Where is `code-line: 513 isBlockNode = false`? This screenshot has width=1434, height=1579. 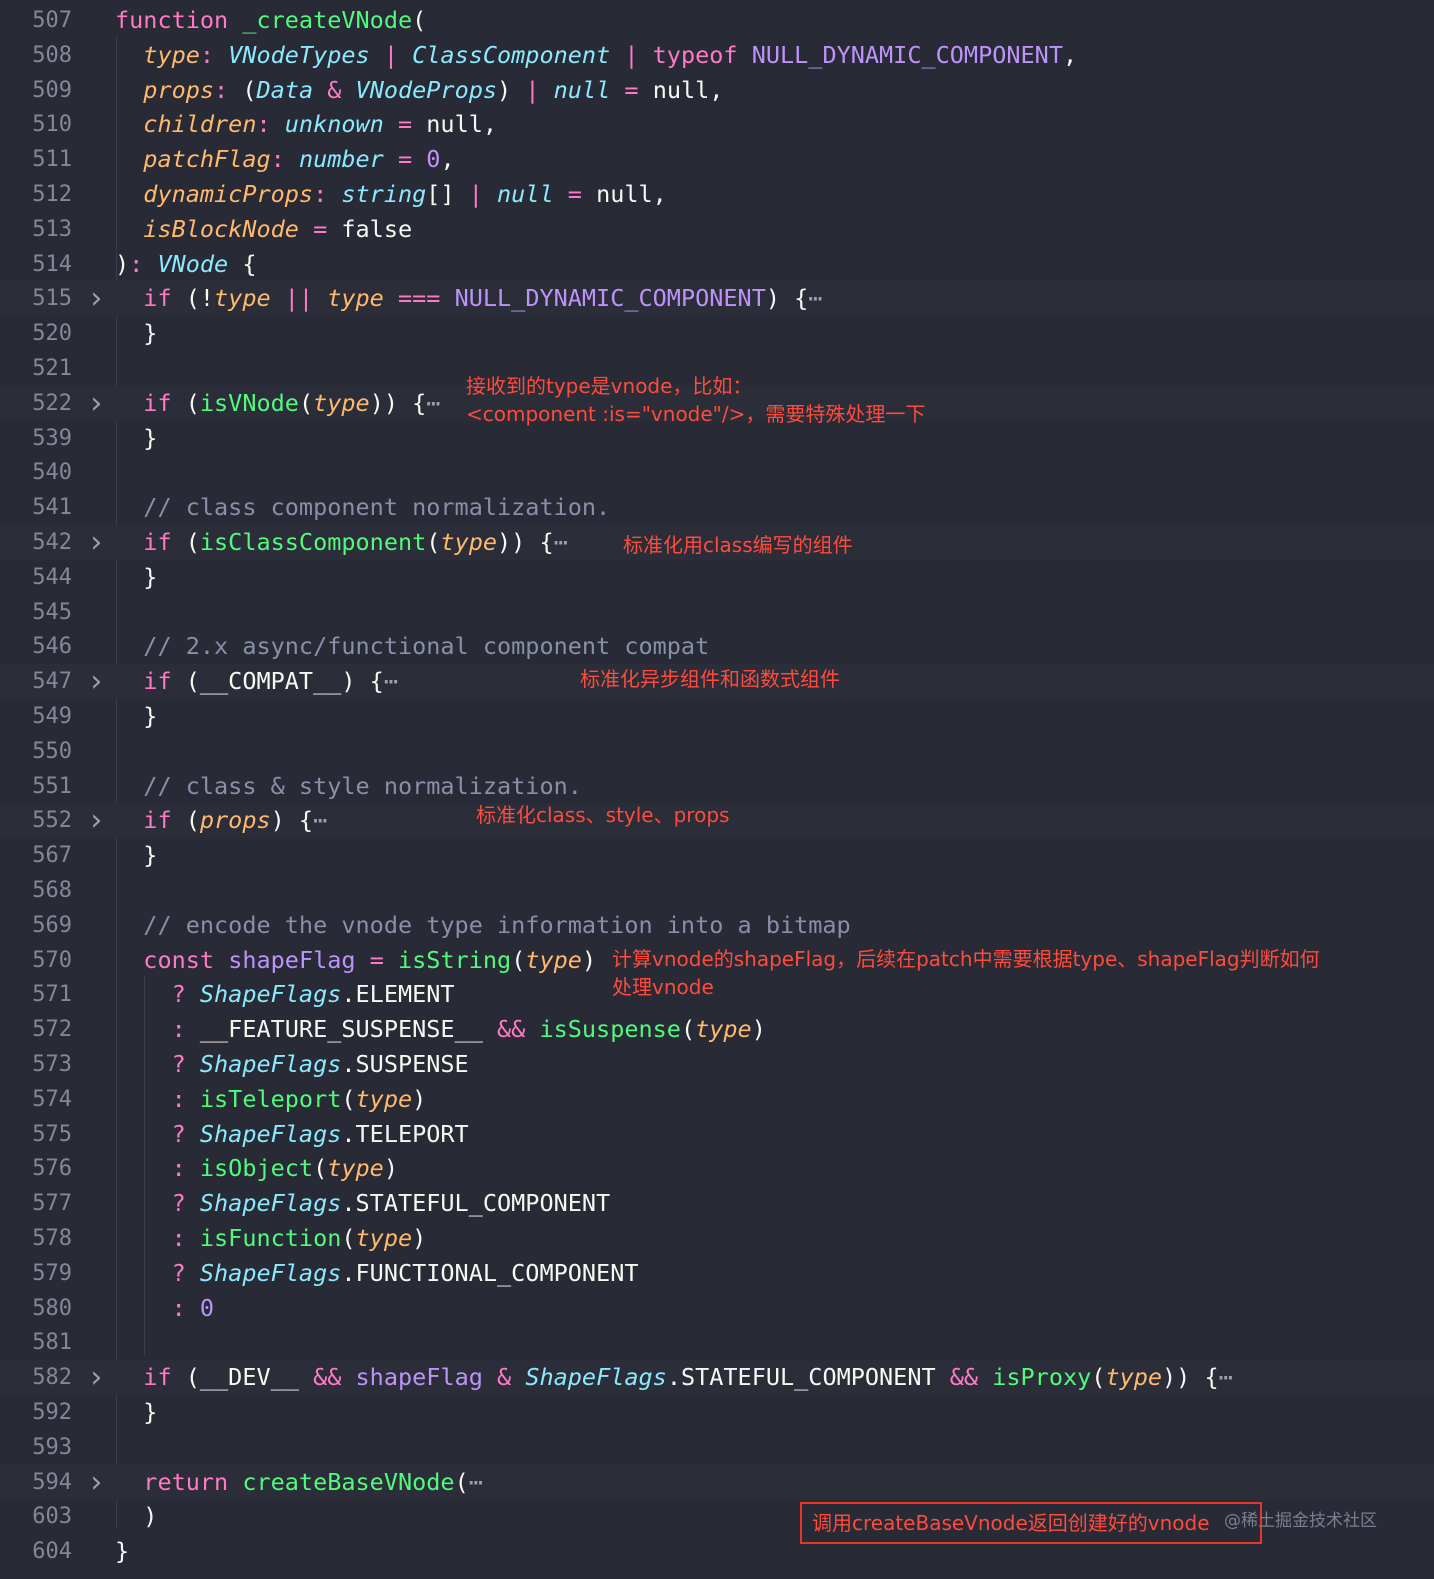
code-line: 513 isBlockNode = false is located at coordinates (717, 229).